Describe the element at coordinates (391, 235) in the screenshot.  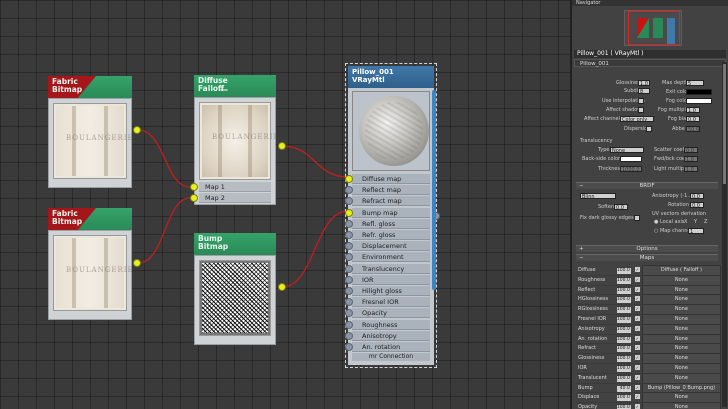
I see `vray-slot: Refr. gloss` at that location.